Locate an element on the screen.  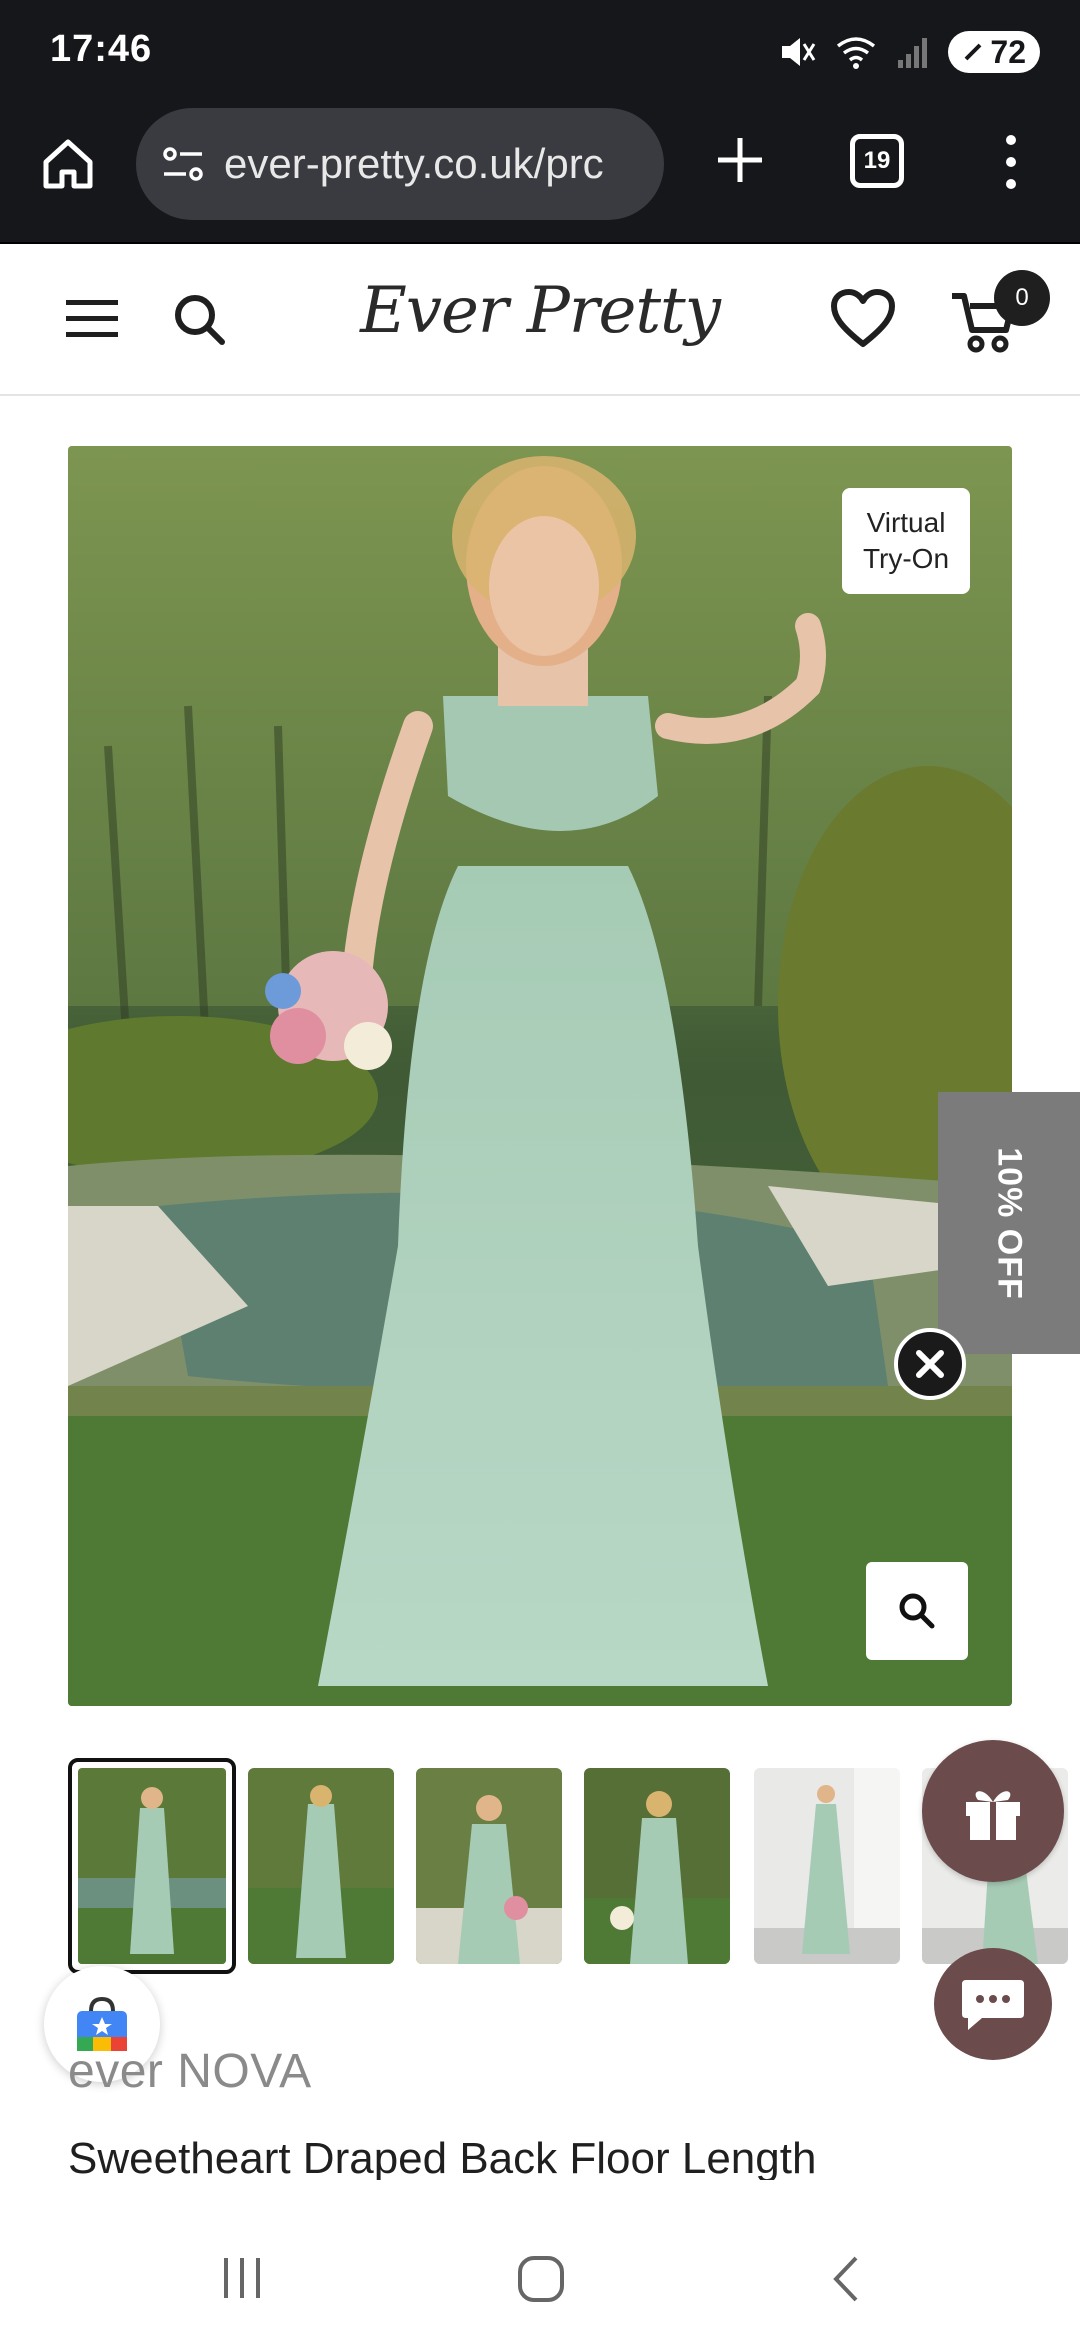
address-bar: ever-pretty.co.uk/prc is located at coordinates (400, 164).